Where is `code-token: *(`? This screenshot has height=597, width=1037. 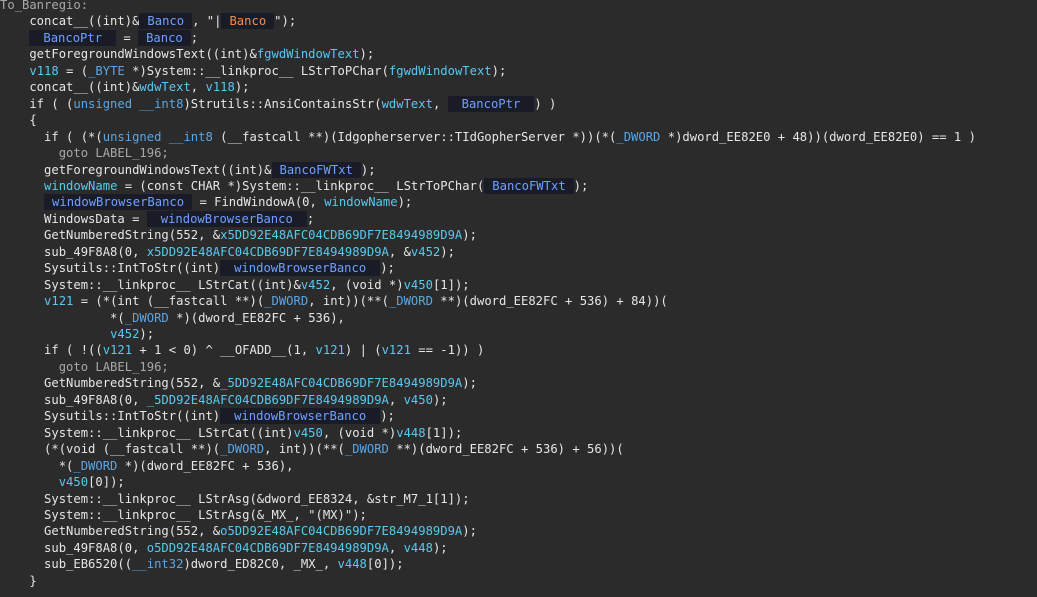 code-token: *( is located at coordinates (62, 317).